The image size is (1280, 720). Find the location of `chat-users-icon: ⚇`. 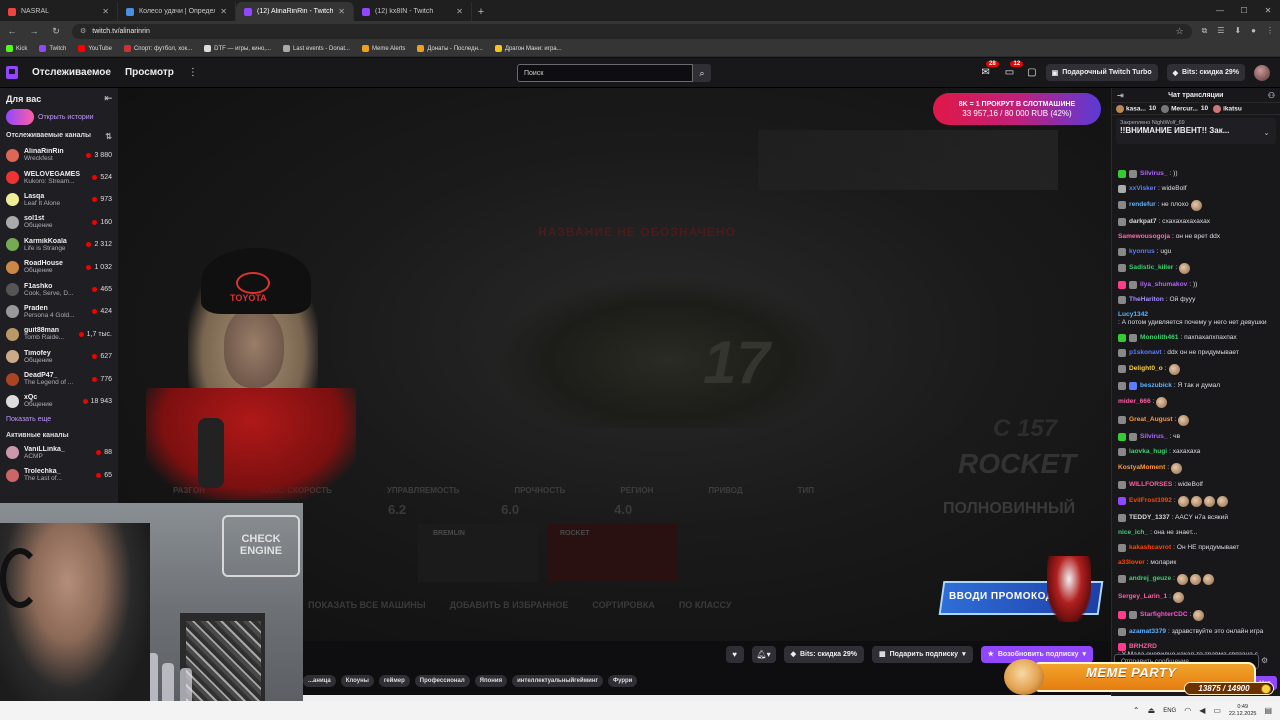

chat-users-icon: ⚇ is located at coordinates (1271, 95).